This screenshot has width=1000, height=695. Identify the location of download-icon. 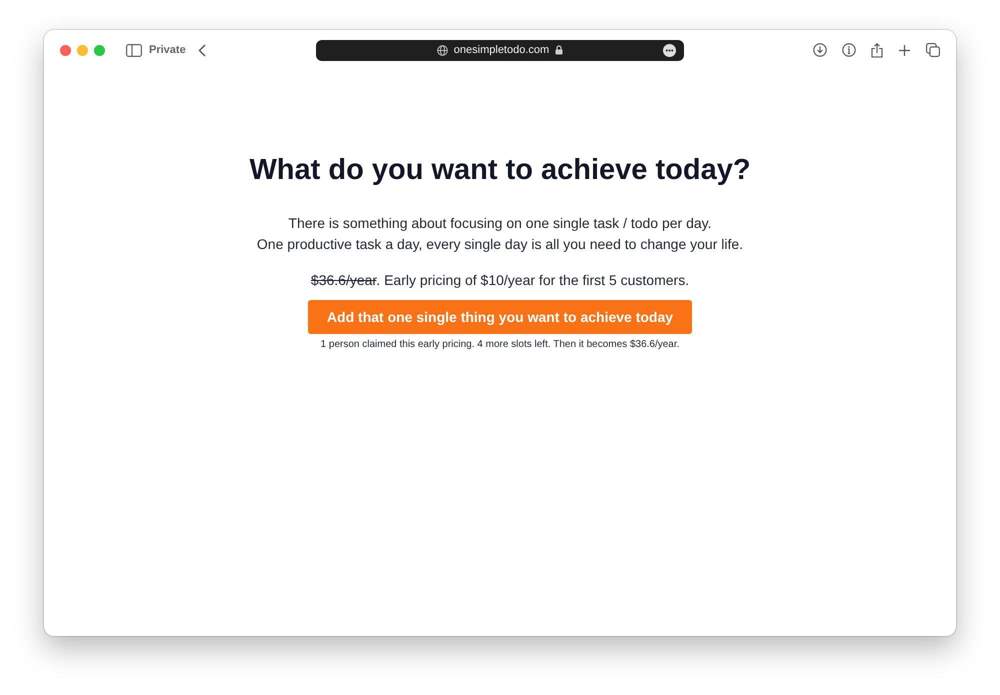
(820, 50).